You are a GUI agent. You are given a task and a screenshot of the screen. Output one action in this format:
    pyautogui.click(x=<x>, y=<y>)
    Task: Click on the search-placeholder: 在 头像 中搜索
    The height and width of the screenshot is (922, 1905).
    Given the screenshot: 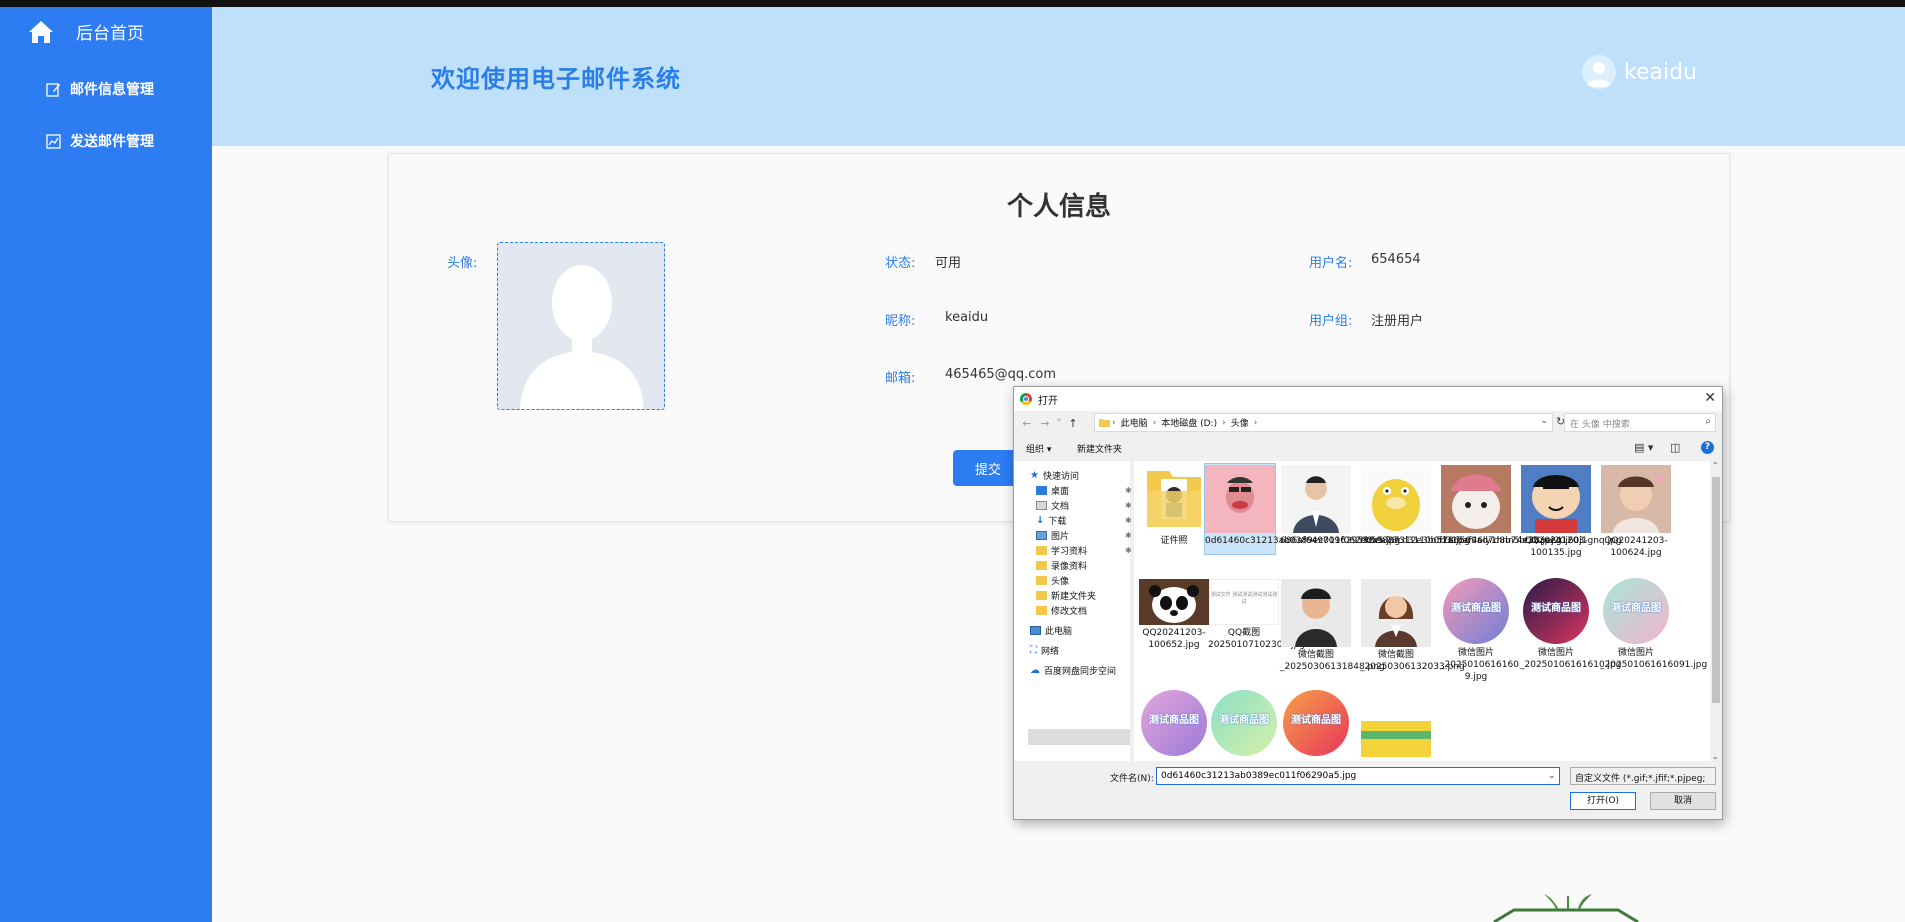 What is the action you would take?
    pyautogui.click(x=1600, y=425)
    